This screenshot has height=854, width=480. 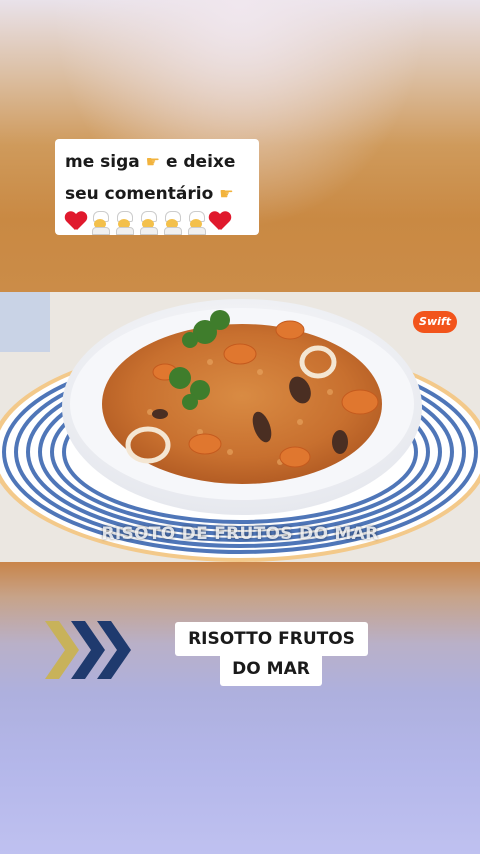 What do you see at coordinates (162, 162) in the screenshot?
I see `caption-line-1: me siga ☛ e deixe` at bounding box center [162, 162].